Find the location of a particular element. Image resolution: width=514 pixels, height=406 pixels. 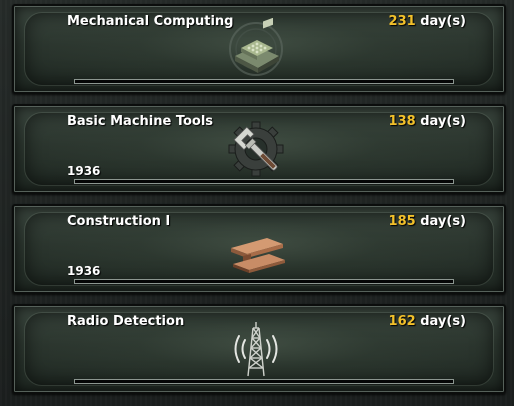

research-days: 162 day(s) is located at coordinates (427, 321).